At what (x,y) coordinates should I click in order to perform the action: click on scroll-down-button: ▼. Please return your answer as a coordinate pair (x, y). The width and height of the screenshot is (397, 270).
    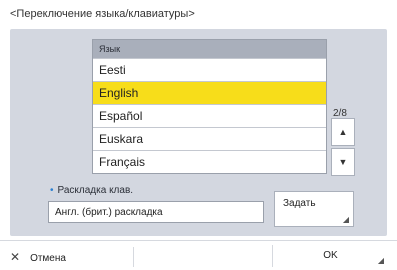
    Looking at the image, I should click on (343, 162).